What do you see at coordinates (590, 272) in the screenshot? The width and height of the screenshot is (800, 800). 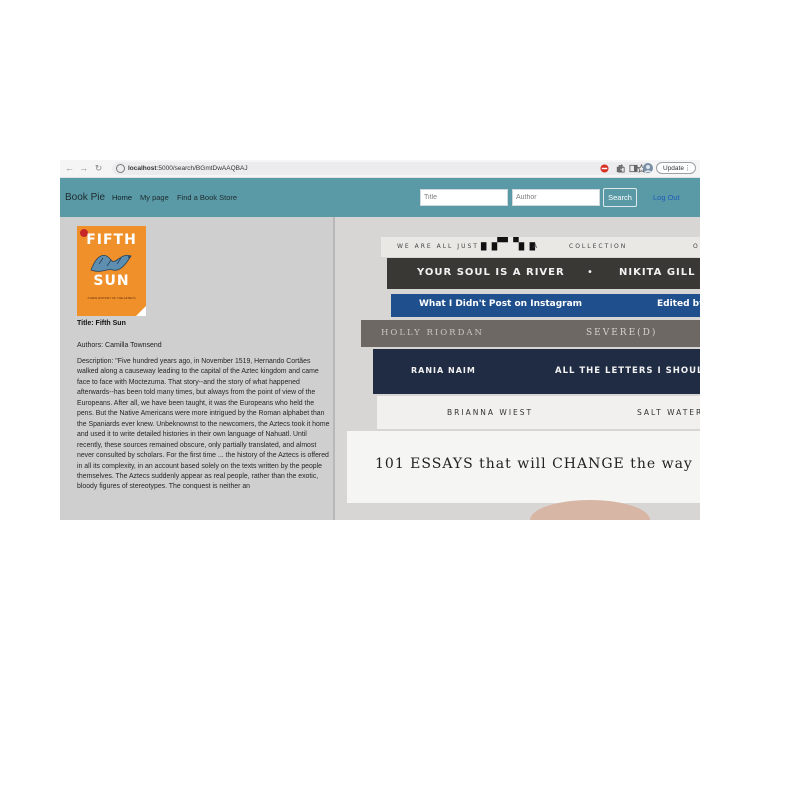 I see `stack-book-1-text-mid: •` at bounding box center [590, 272].